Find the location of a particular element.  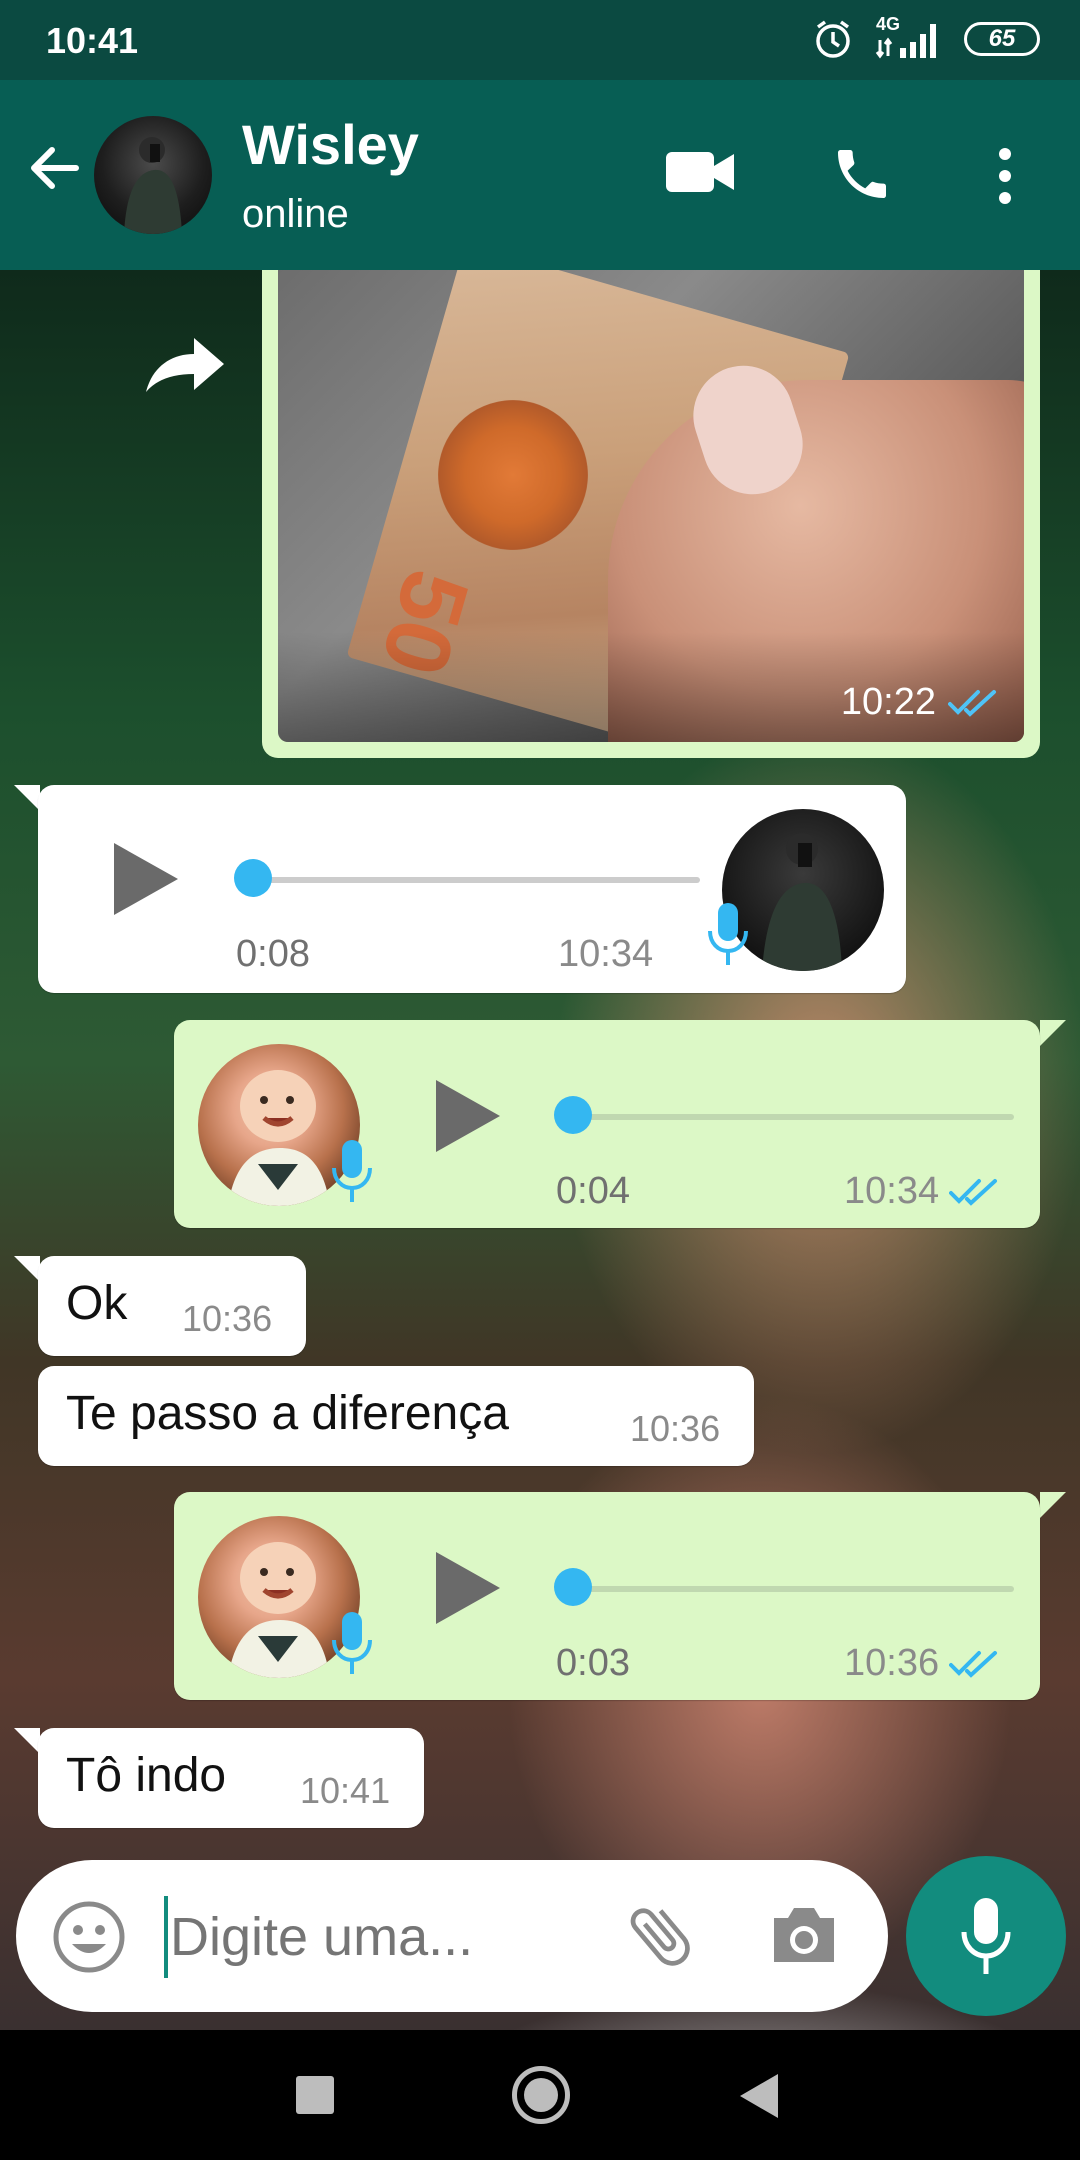

text-message-incoming: Ok 10:36 is located at coordinates (172, 1306).